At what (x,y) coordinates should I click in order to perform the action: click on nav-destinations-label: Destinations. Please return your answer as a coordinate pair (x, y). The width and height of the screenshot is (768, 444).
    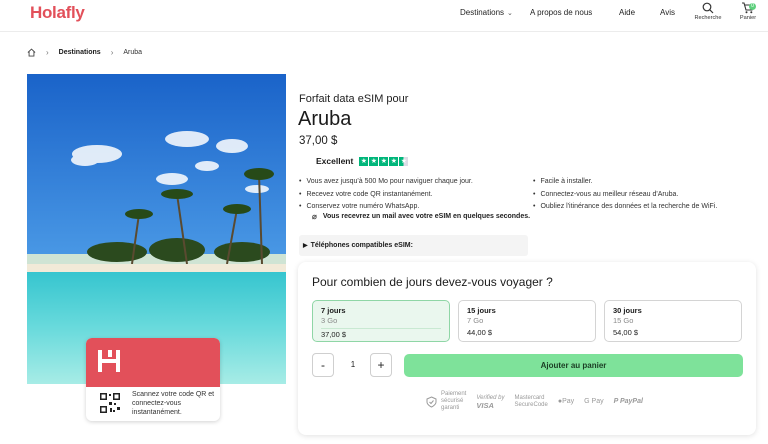
    Looking at the image, I should click on (482, 12).